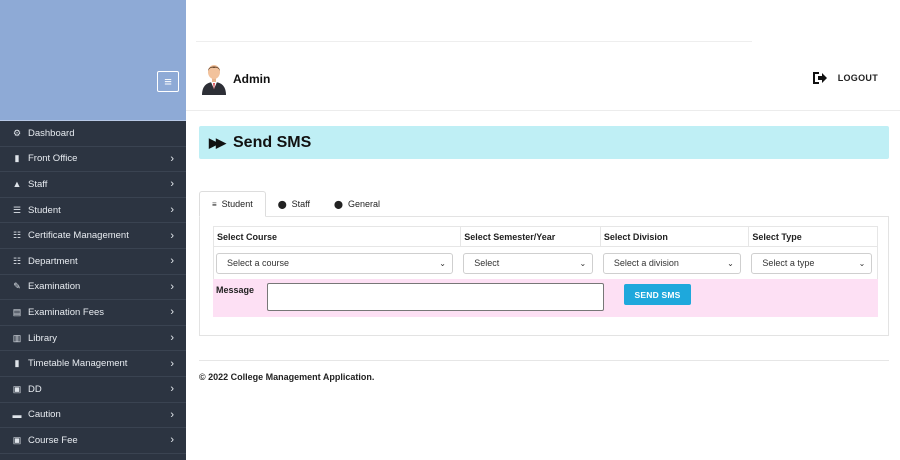  I want to click on message-row: Message SEND SMS, so click(545, 298).